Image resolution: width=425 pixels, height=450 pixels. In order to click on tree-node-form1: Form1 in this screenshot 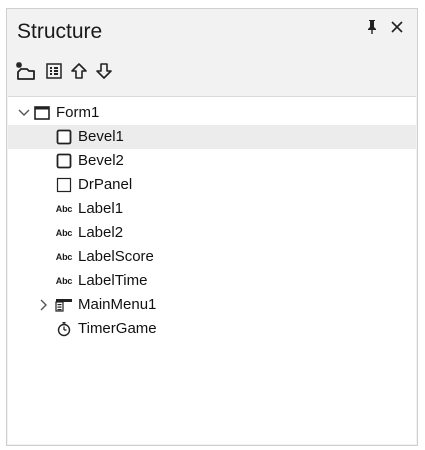, I will do `click(212, 113)`.